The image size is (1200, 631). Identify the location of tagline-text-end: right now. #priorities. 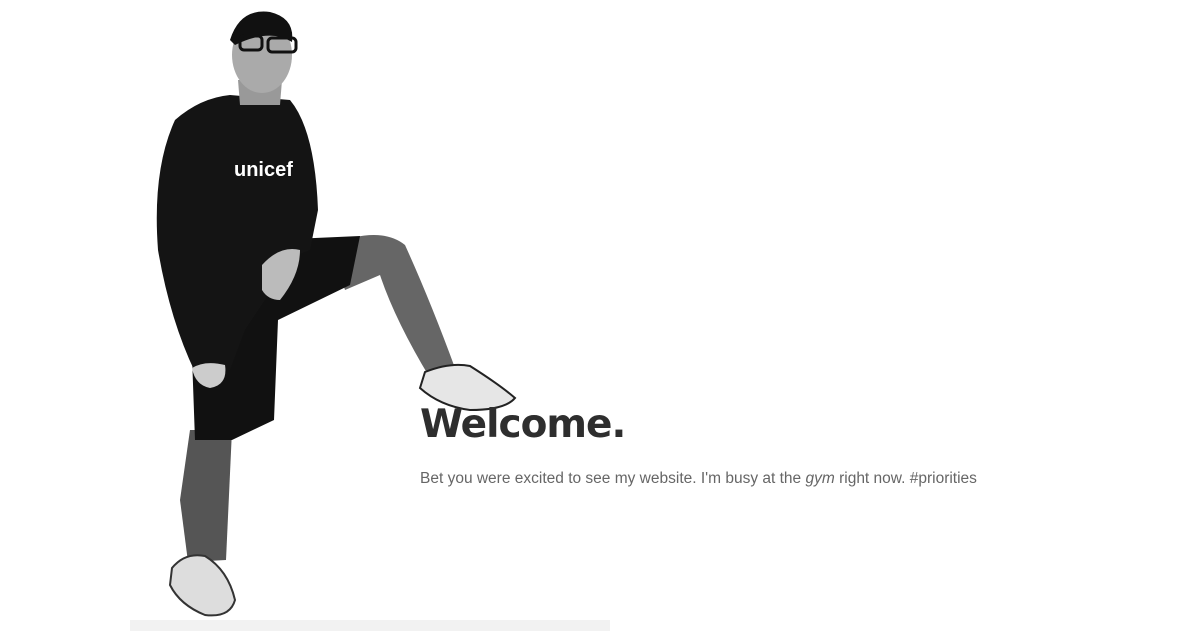
(905, 478).